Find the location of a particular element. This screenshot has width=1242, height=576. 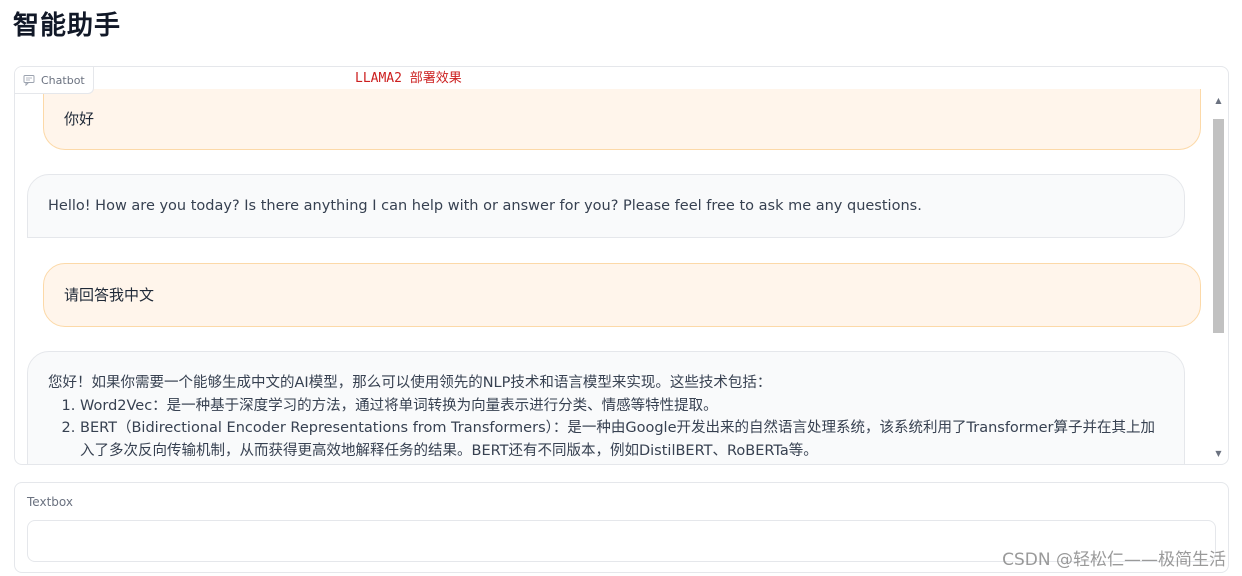

page-title: 智能助手 is located at coordinates (67, 26).